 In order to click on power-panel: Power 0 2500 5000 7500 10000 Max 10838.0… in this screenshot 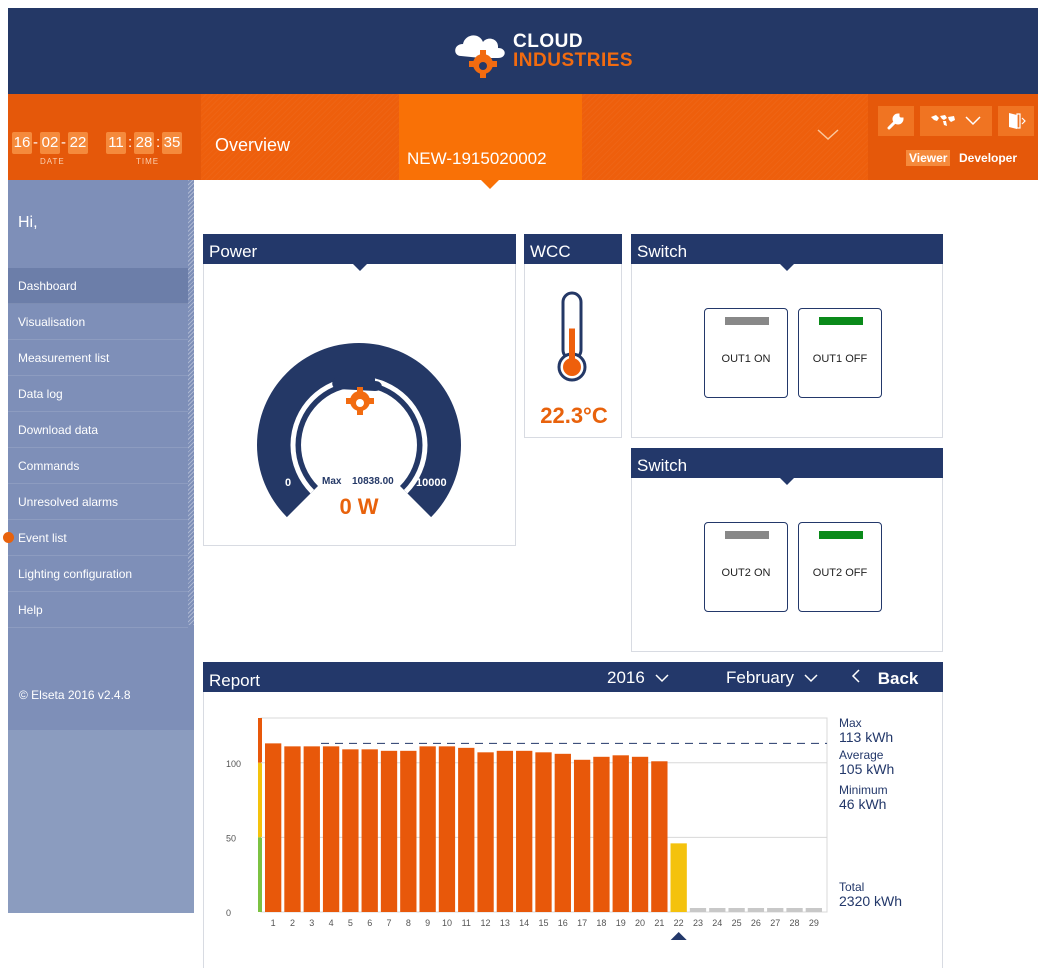, I will do `click(359, 390)`.